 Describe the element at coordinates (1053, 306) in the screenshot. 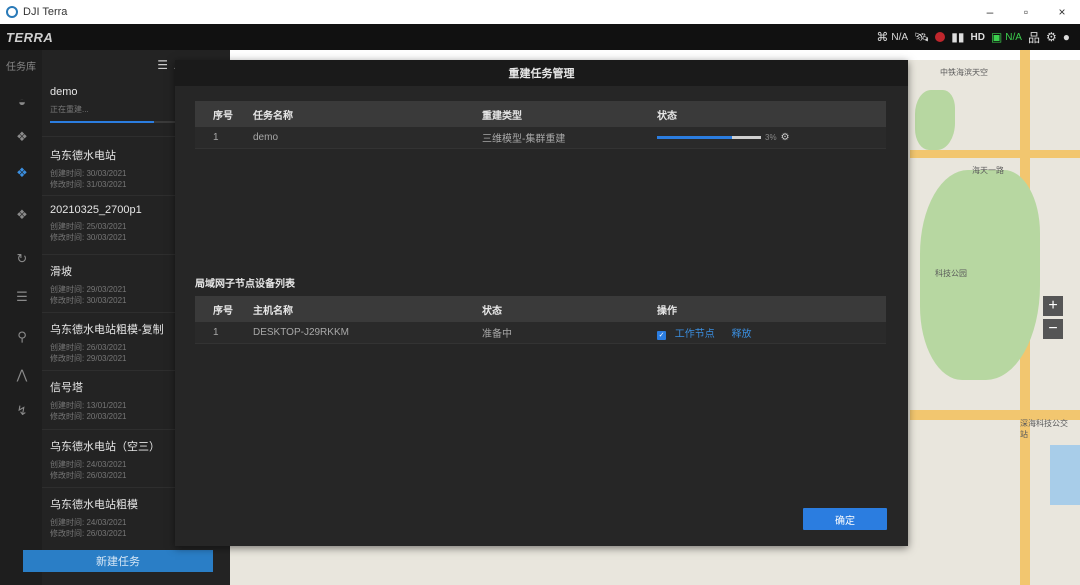

I see `zoom-in-button: +` at that location.